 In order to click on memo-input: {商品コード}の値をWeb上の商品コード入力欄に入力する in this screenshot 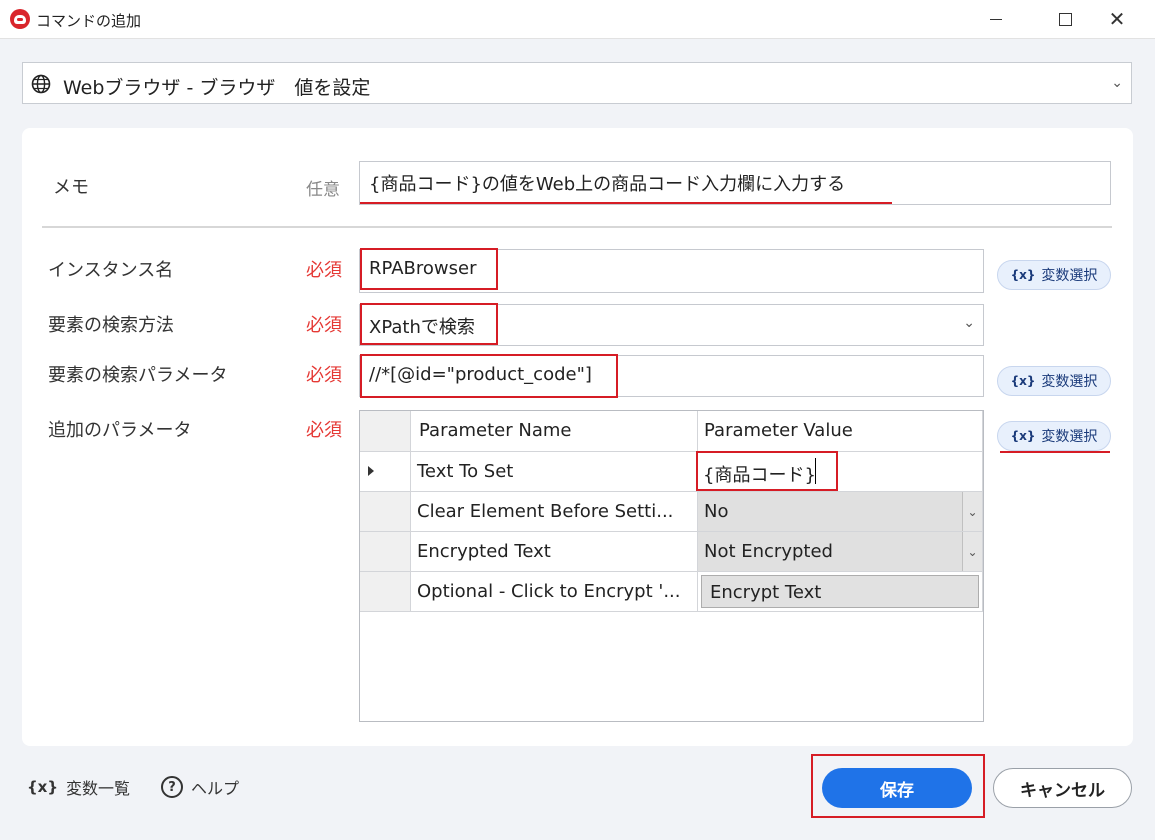, I will do `click(735, 183)`.